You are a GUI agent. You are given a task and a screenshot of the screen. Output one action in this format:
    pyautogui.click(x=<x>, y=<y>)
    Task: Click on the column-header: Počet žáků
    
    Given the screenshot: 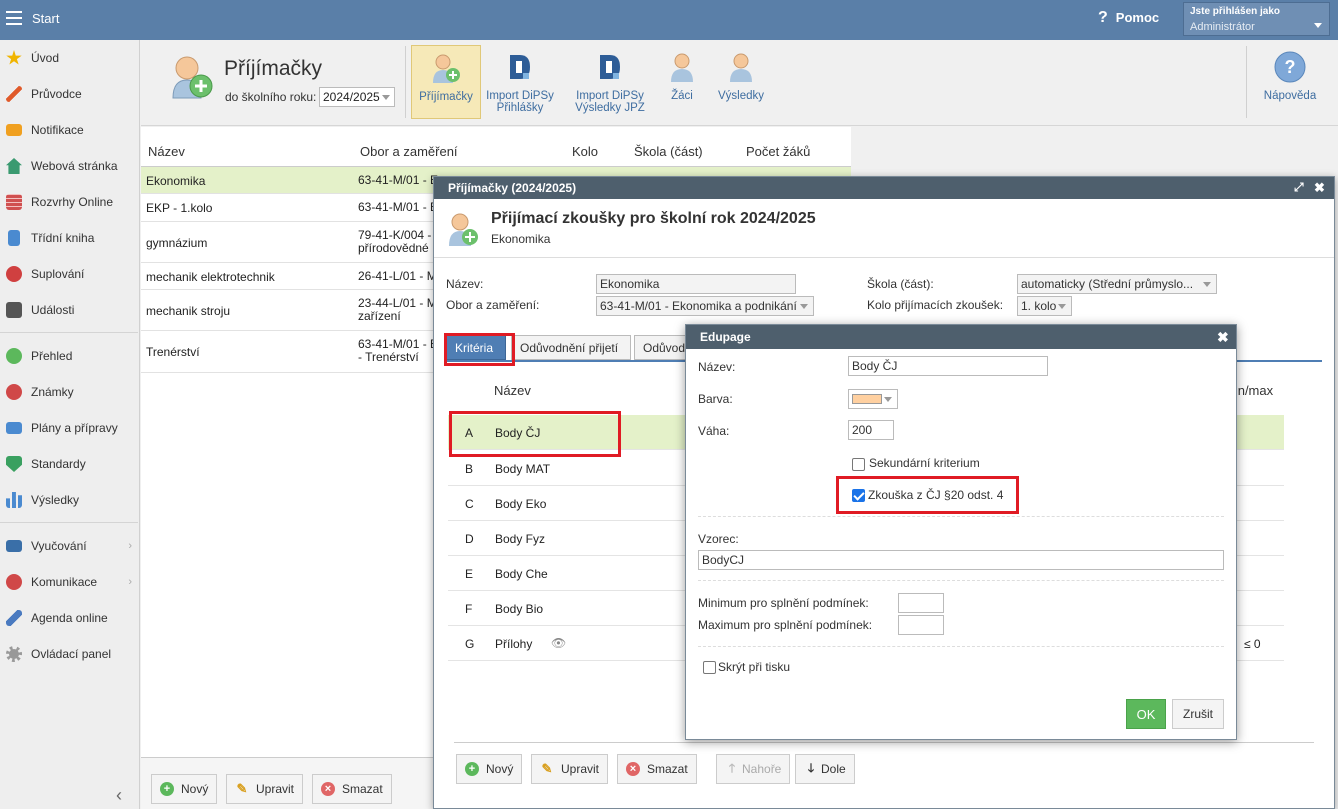 What is the action you would take?
    pyautogui.click(x=778, y=151)
    